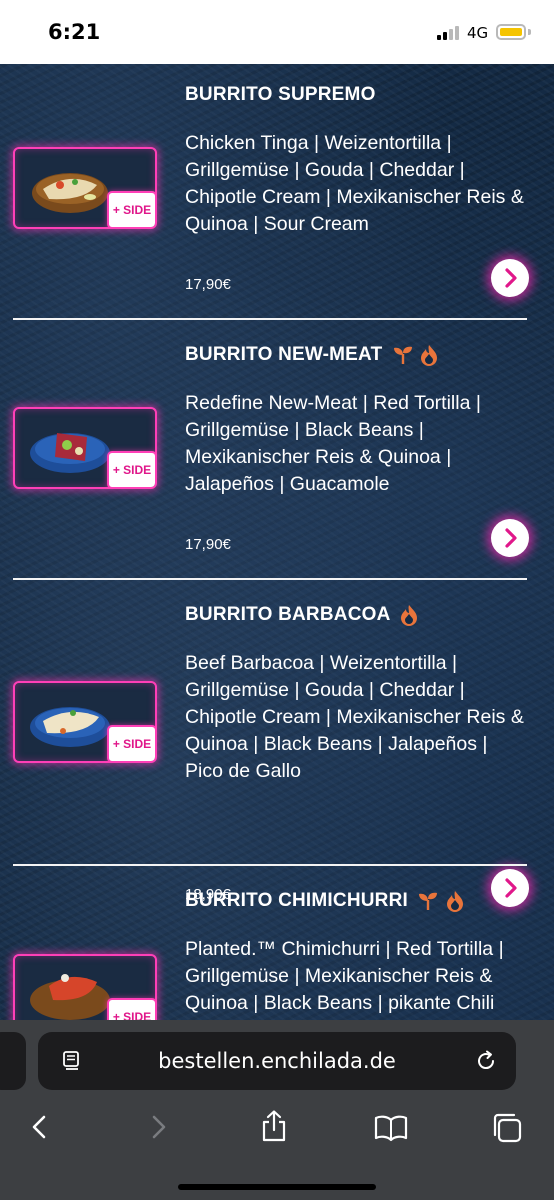 The width and height of the screenshot is (554, 1200). What do you see at coordinates (451, 33) in the screenshot?
I see `cellular-signal-icon` at bounding box center [451, 33].